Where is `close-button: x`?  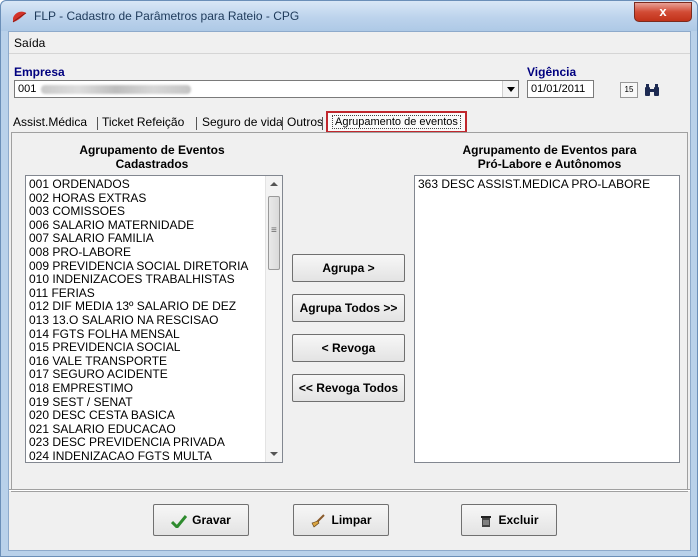
close-button: x is located at coordinates (663, 12).